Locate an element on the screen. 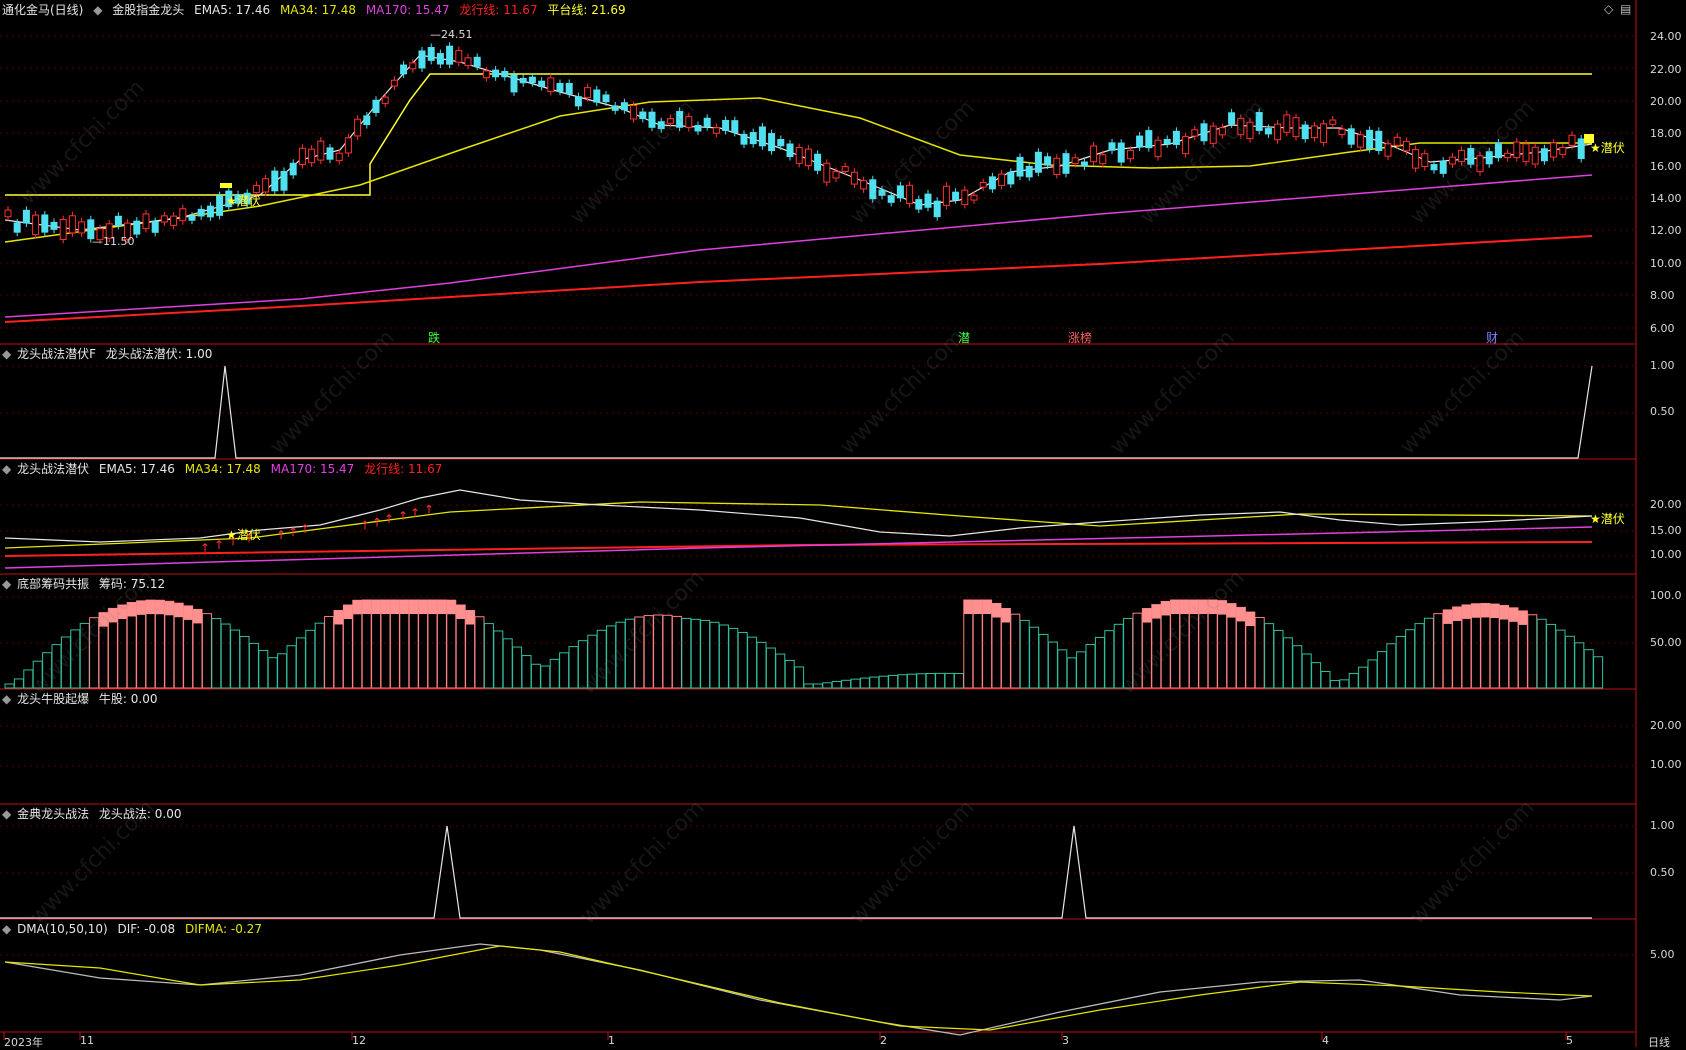 Image resolution: width=1686 pixels, height=1050 pixels. panel6-title: 金典龙头战法 is located at coordinates (53, 814).